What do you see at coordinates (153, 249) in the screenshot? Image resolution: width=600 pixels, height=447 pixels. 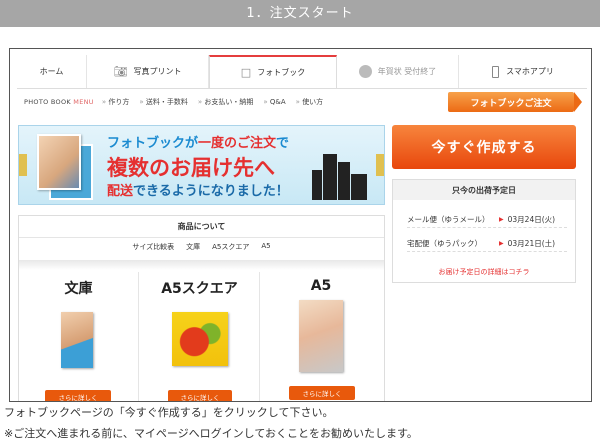 I see `size-link-compare: サイズ比較表` at bounding box center [153, 249].